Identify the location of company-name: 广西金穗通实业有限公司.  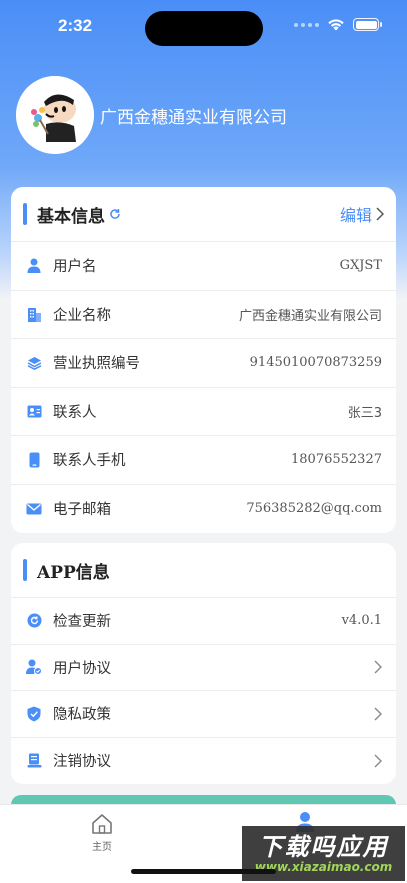
(193, 117).